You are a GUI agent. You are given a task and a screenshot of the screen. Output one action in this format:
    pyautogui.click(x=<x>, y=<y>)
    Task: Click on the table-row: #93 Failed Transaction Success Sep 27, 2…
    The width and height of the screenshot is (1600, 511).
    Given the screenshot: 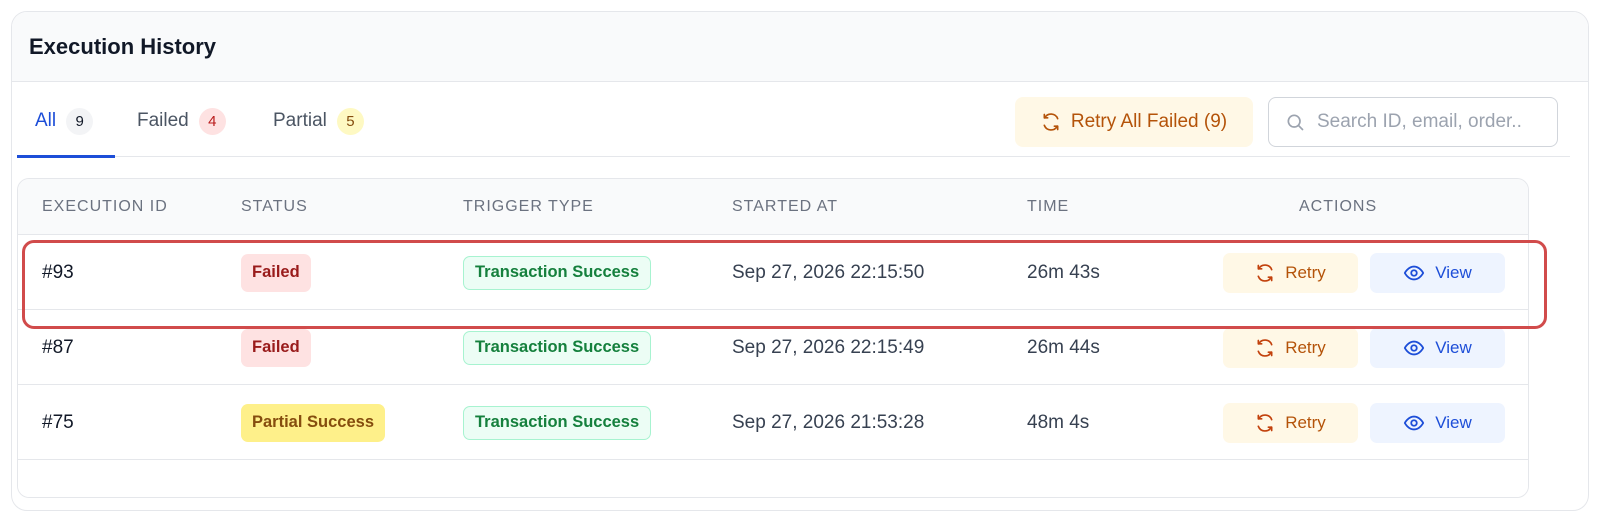 What is the action you would take?
    pyautogui.click(x=773, y=272)
    